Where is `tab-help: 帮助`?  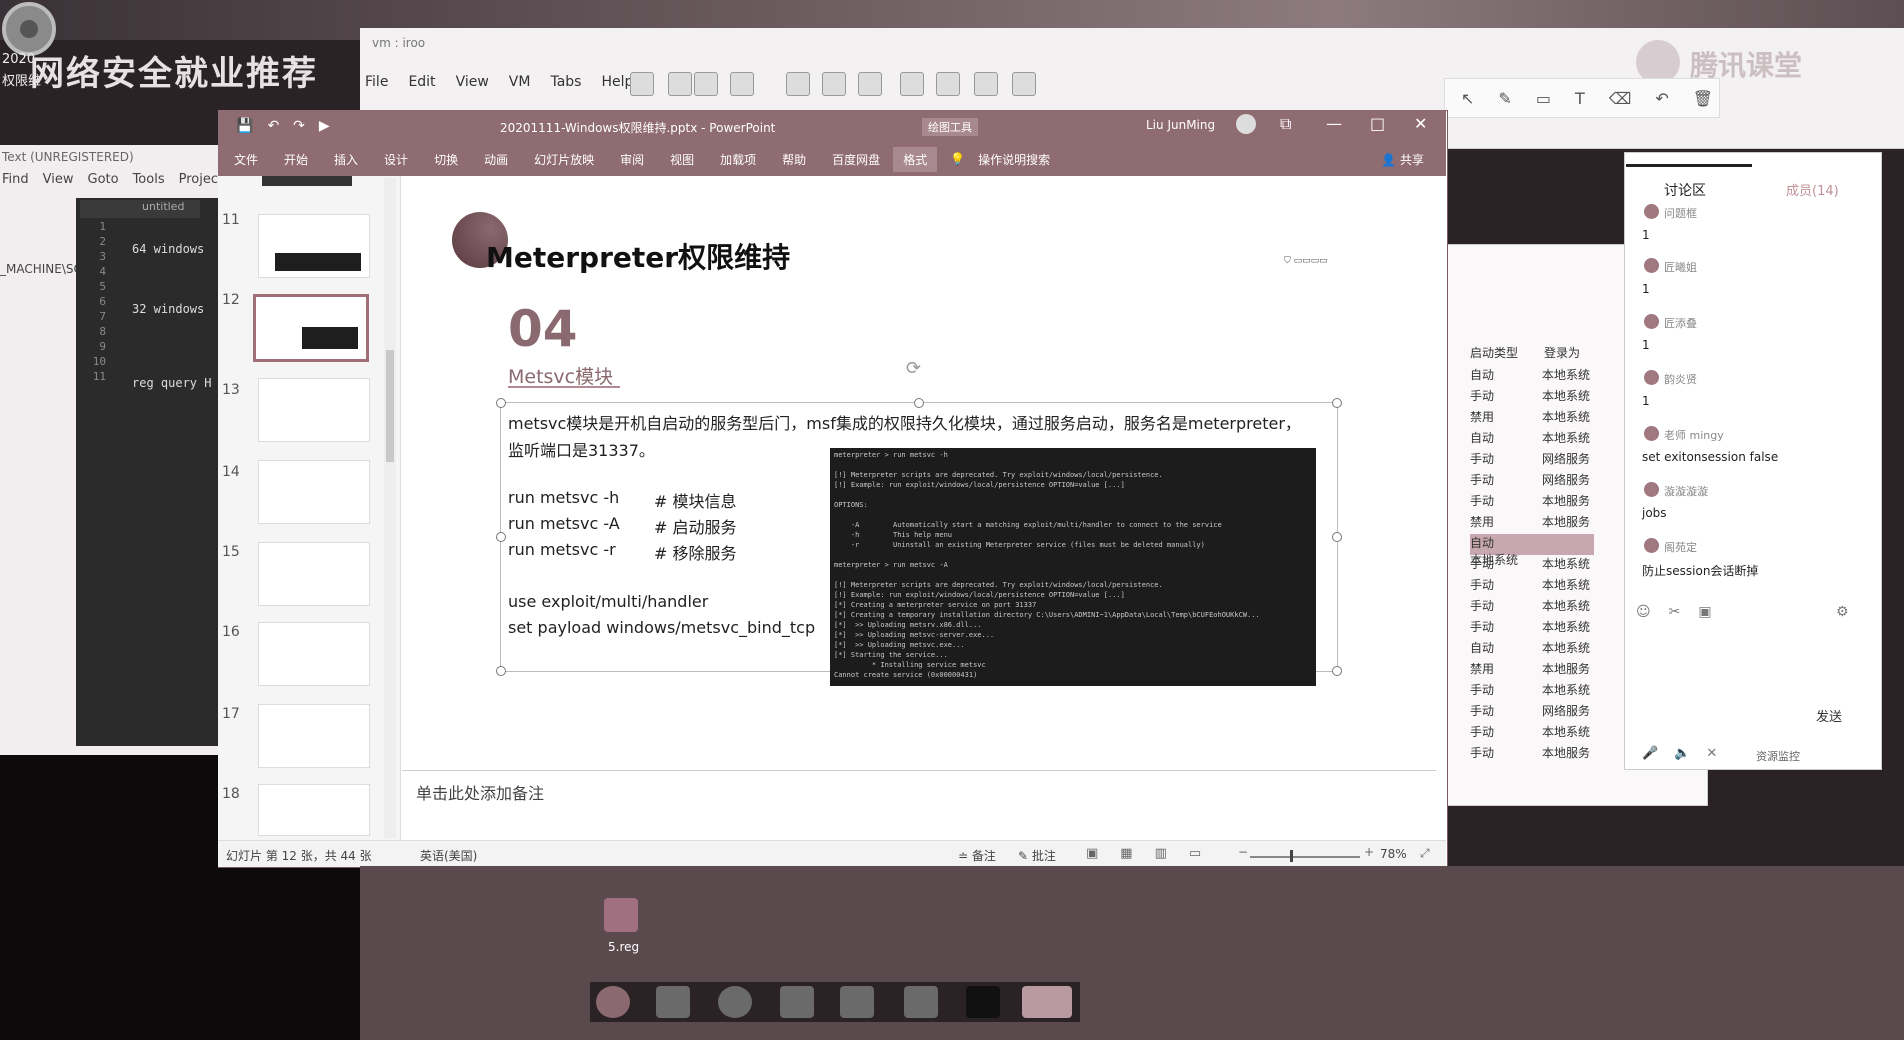 tab-help: 帮助 is located at coordinates (794, 159).